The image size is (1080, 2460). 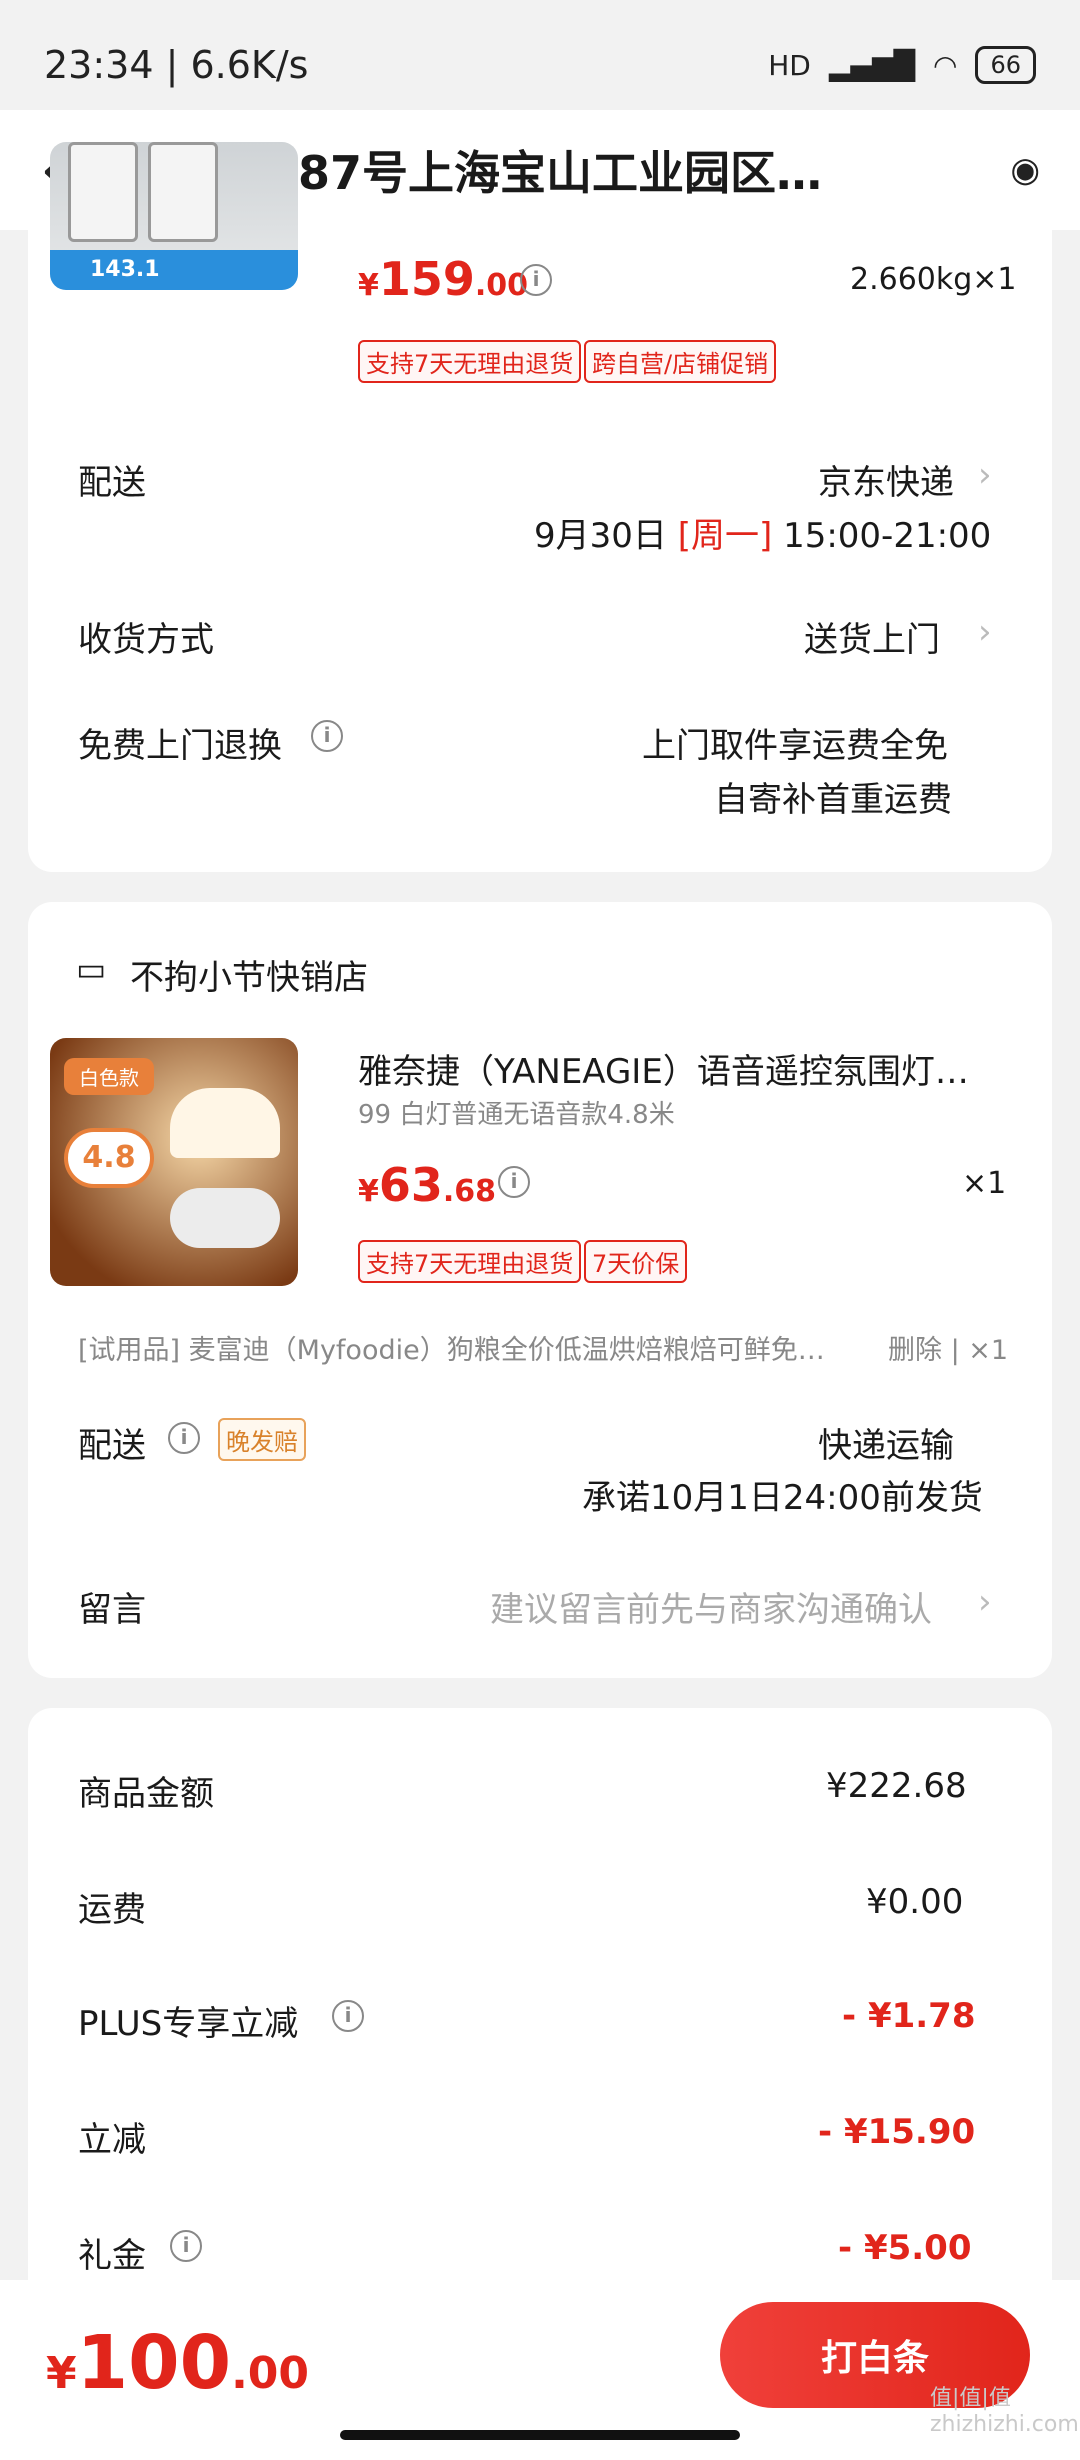 What do you see at coordinates (249, 974) in the screenshot?
I see `shop-name: 不拘小节快销店` at bounding box center [249, 974].